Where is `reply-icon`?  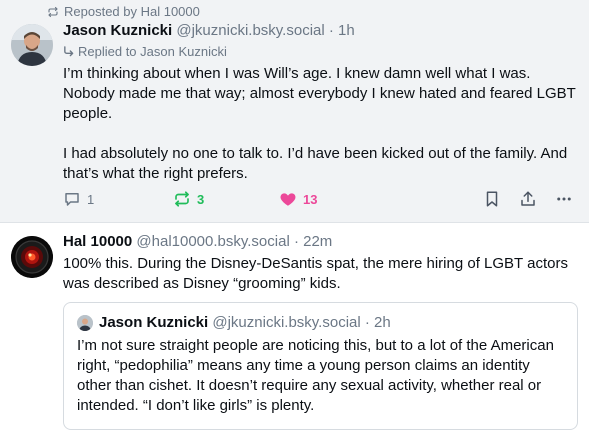 reply-icon is located at coordinates (72, 199).